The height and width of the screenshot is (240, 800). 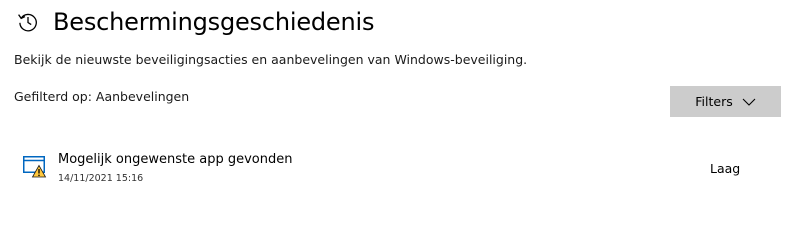 I want to click on filters-button: Filters, so click(x=725, y=101).